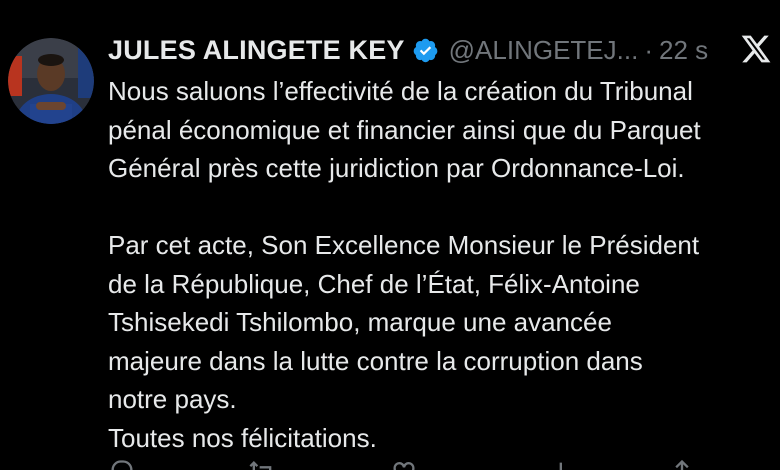  What do you see at coordinates (425, 50) in the screenshot?
I see `verified-badge-icon` at bounding box center [425, 50].